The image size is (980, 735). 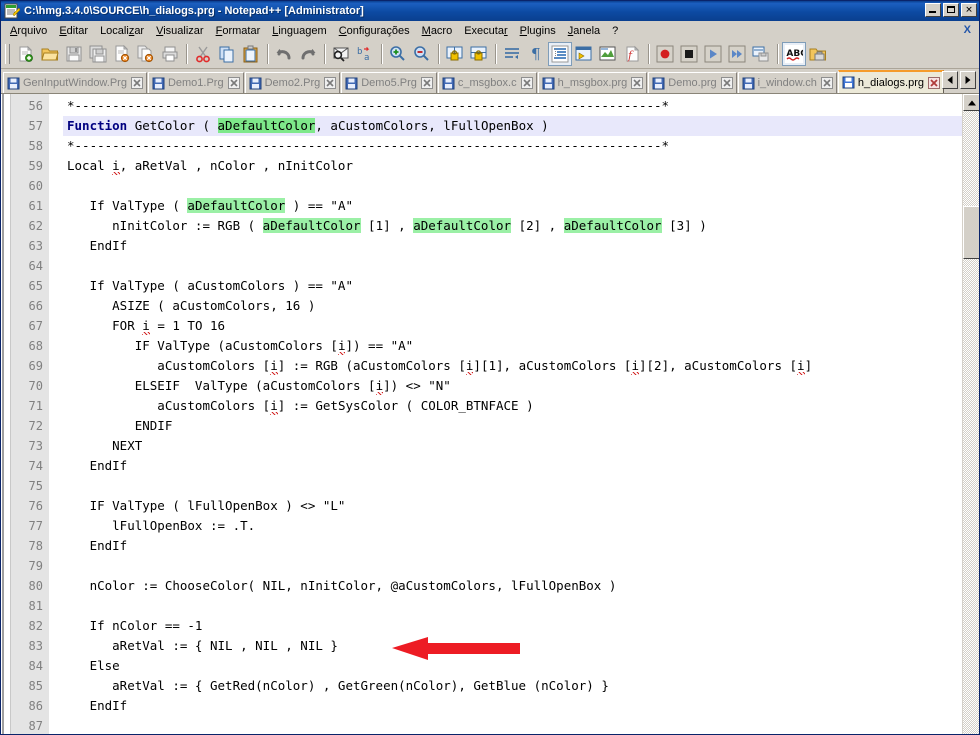 I want to click on code-line-63: EndIf, so click(x=521, y=246).